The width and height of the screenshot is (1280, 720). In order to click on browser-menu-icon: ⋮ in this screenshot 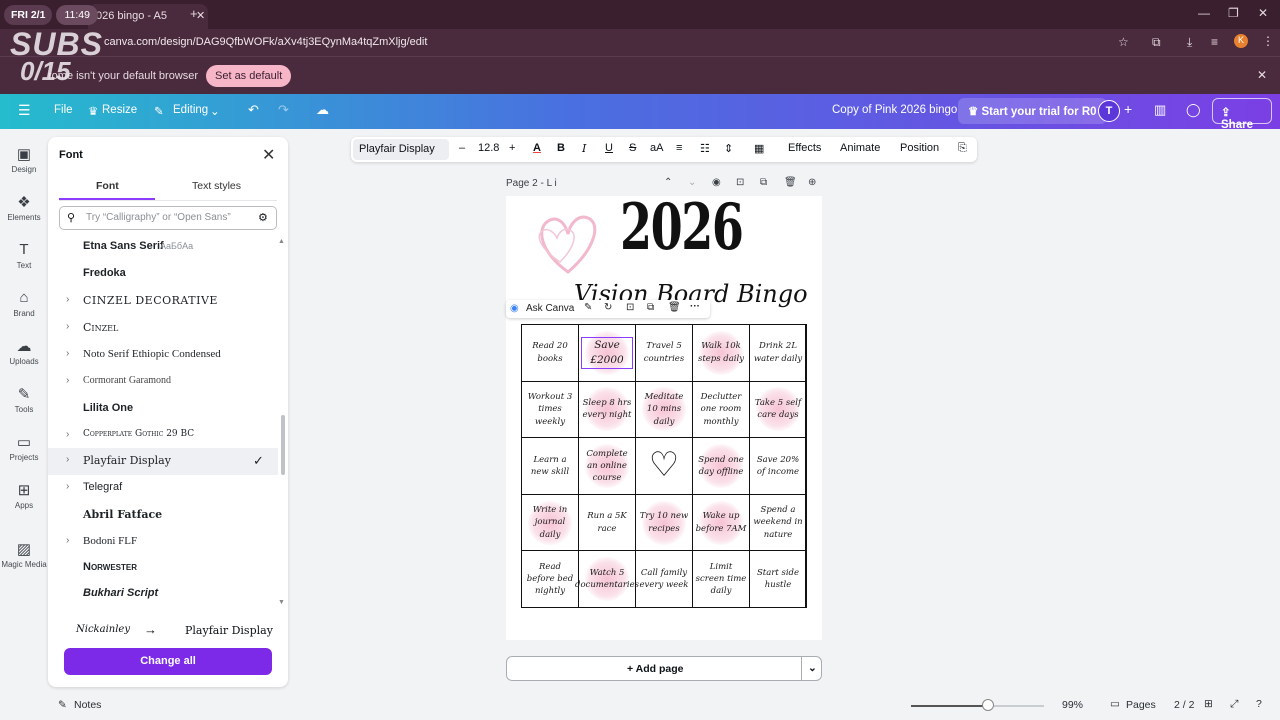, I will do `click(1268, 41)`.